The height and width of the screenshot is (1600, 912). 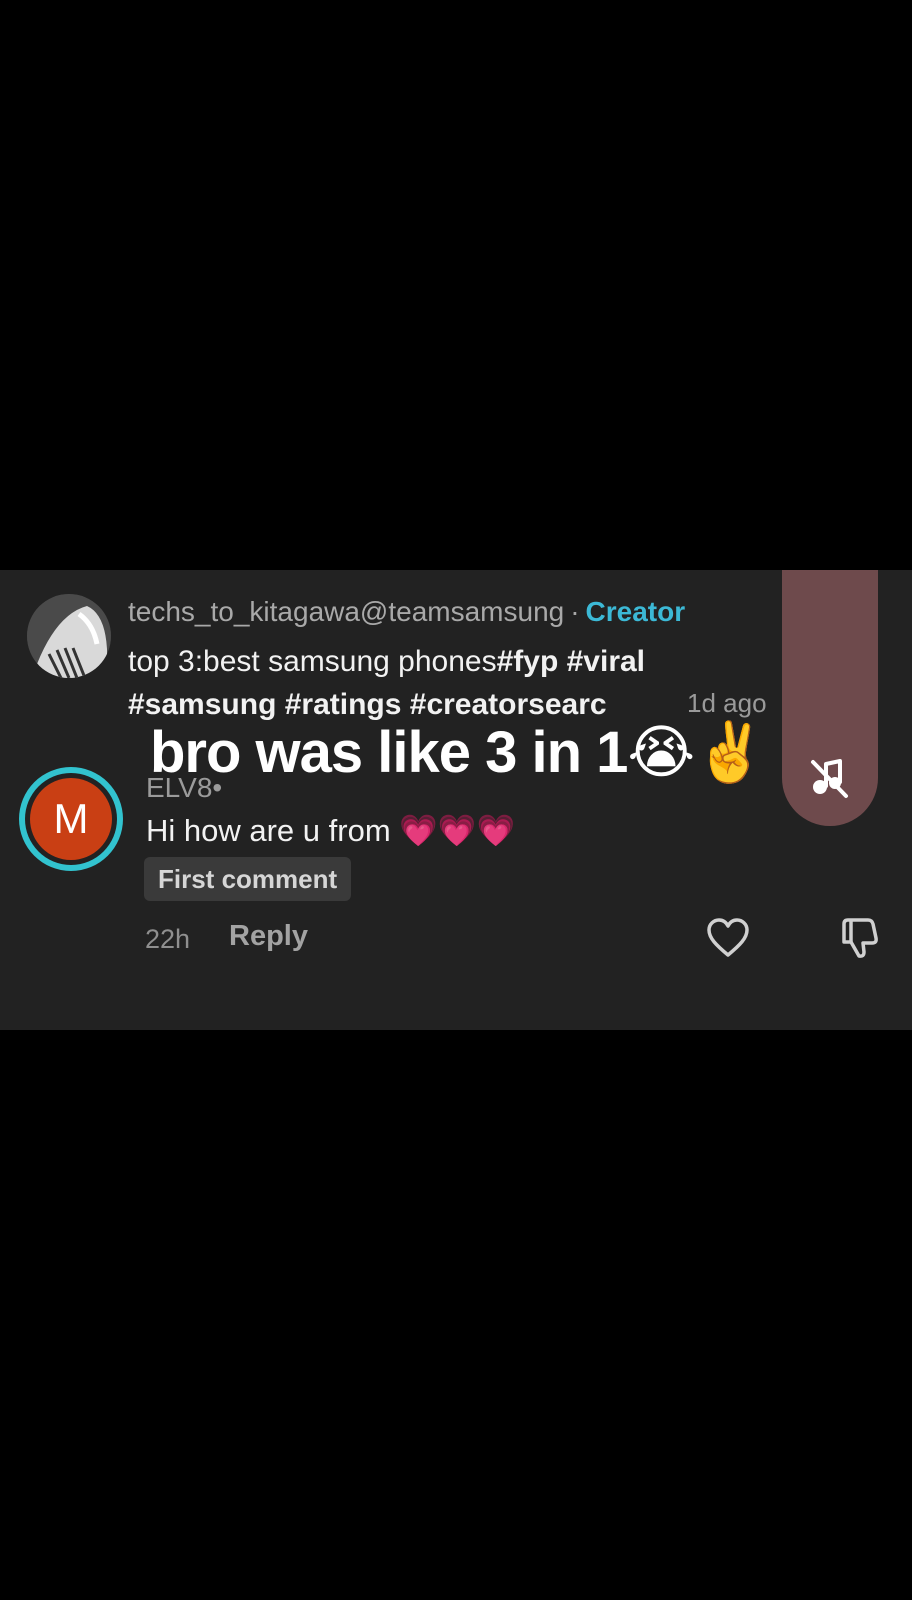 What do you see at coordinates (727, 703) in the screenshot?
I see `creator-post-time: 1d ago` at bounding box center [727, 703].